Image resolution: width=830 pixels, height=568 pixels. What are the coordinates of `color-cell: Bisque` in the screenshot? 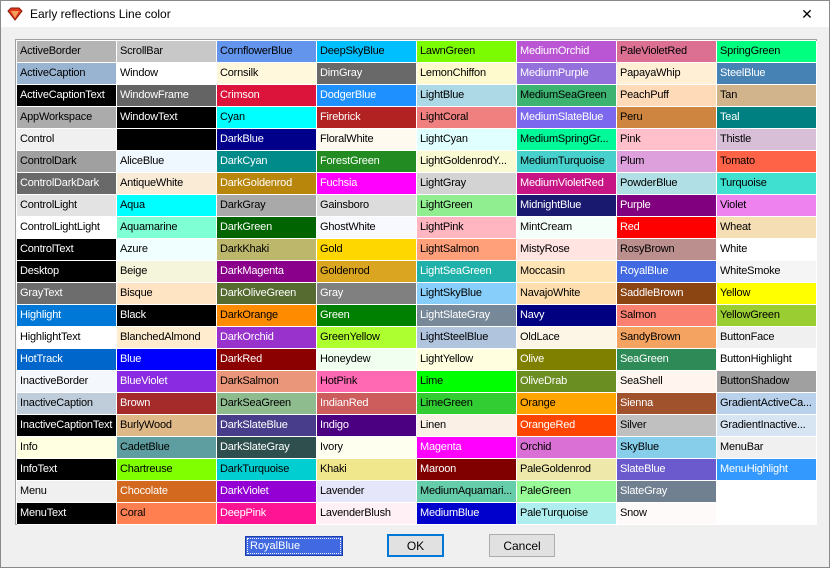 It's located at (167, 294).